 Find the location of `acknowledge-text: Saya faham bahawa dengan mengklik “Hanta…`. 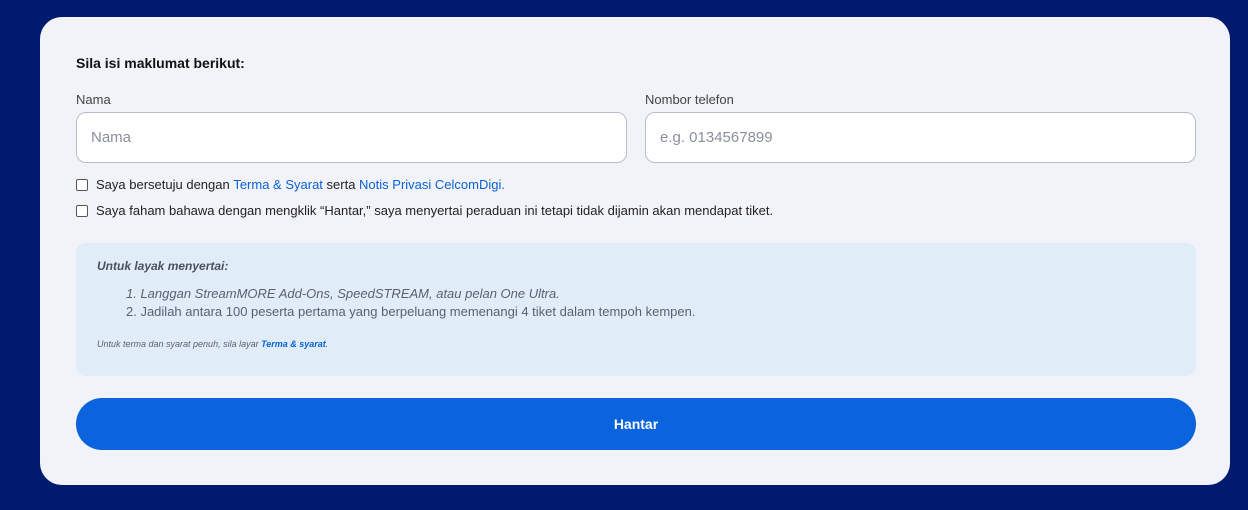

acknowledge-text: Saya faham bahawa dengan mengklik “Hanta… is located at coordinates (435, 210).